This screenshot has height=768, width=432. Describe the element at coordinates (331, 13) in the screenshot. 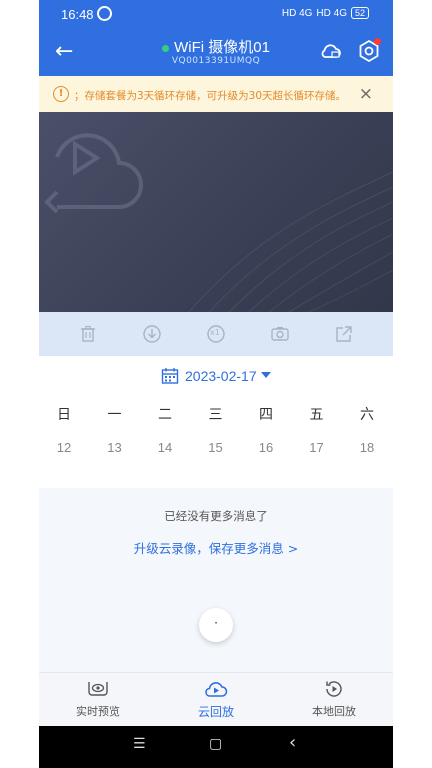

I see `signal-indicator: HD 4G` at that location.